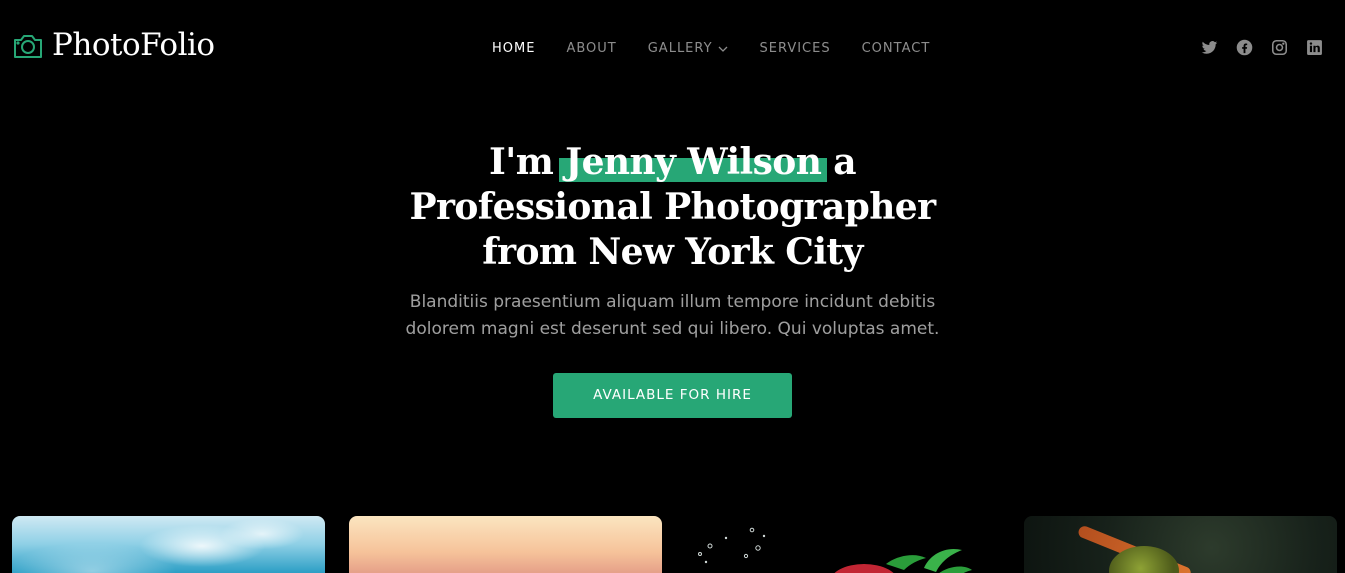 This screenshot has width=1345, height=573. What do you see at coordinates (723, 49) in the screenshot?
I see `chevron-down-icon` at bounding box center [723, 49].